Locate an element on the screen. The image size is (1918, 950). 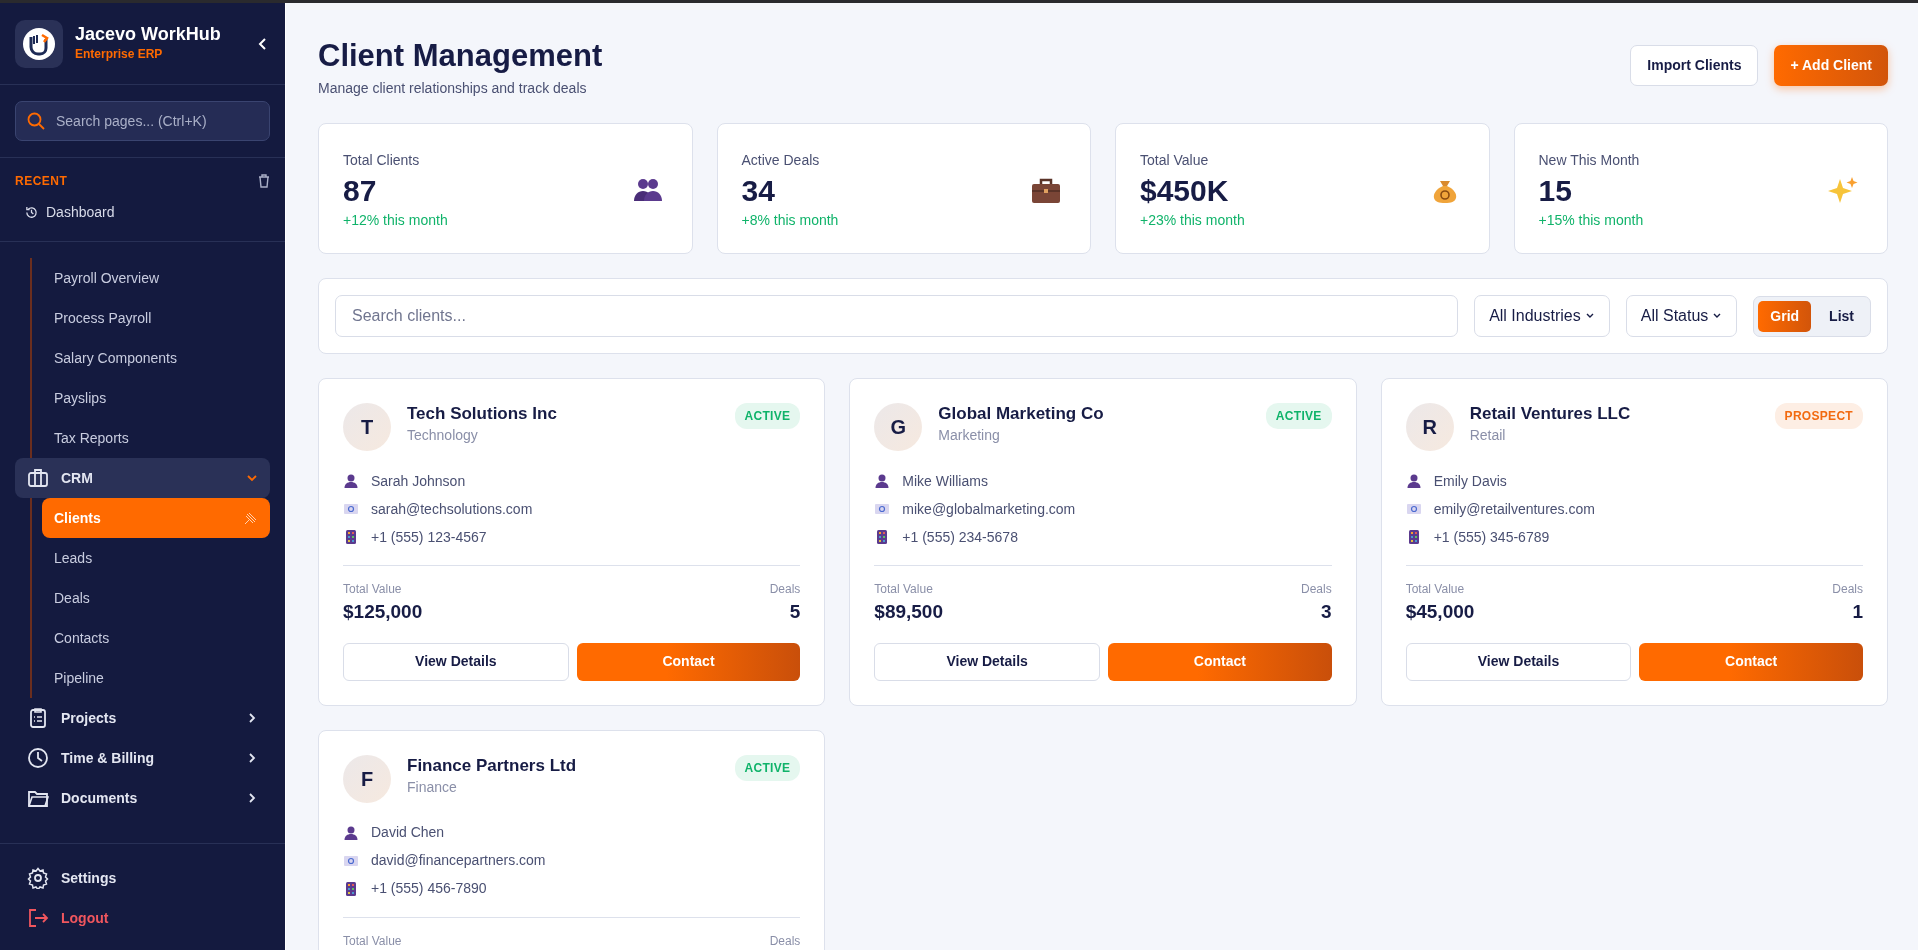
stat-change: +12% this month is located at coordinates (395, 221).